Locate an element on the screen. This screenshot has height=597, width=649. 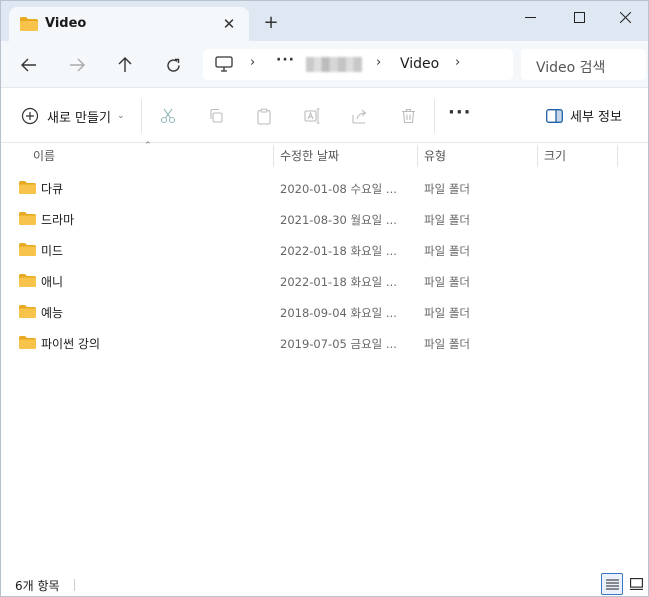
tab-video: Video ✕ is located at coordinates (129, 24).